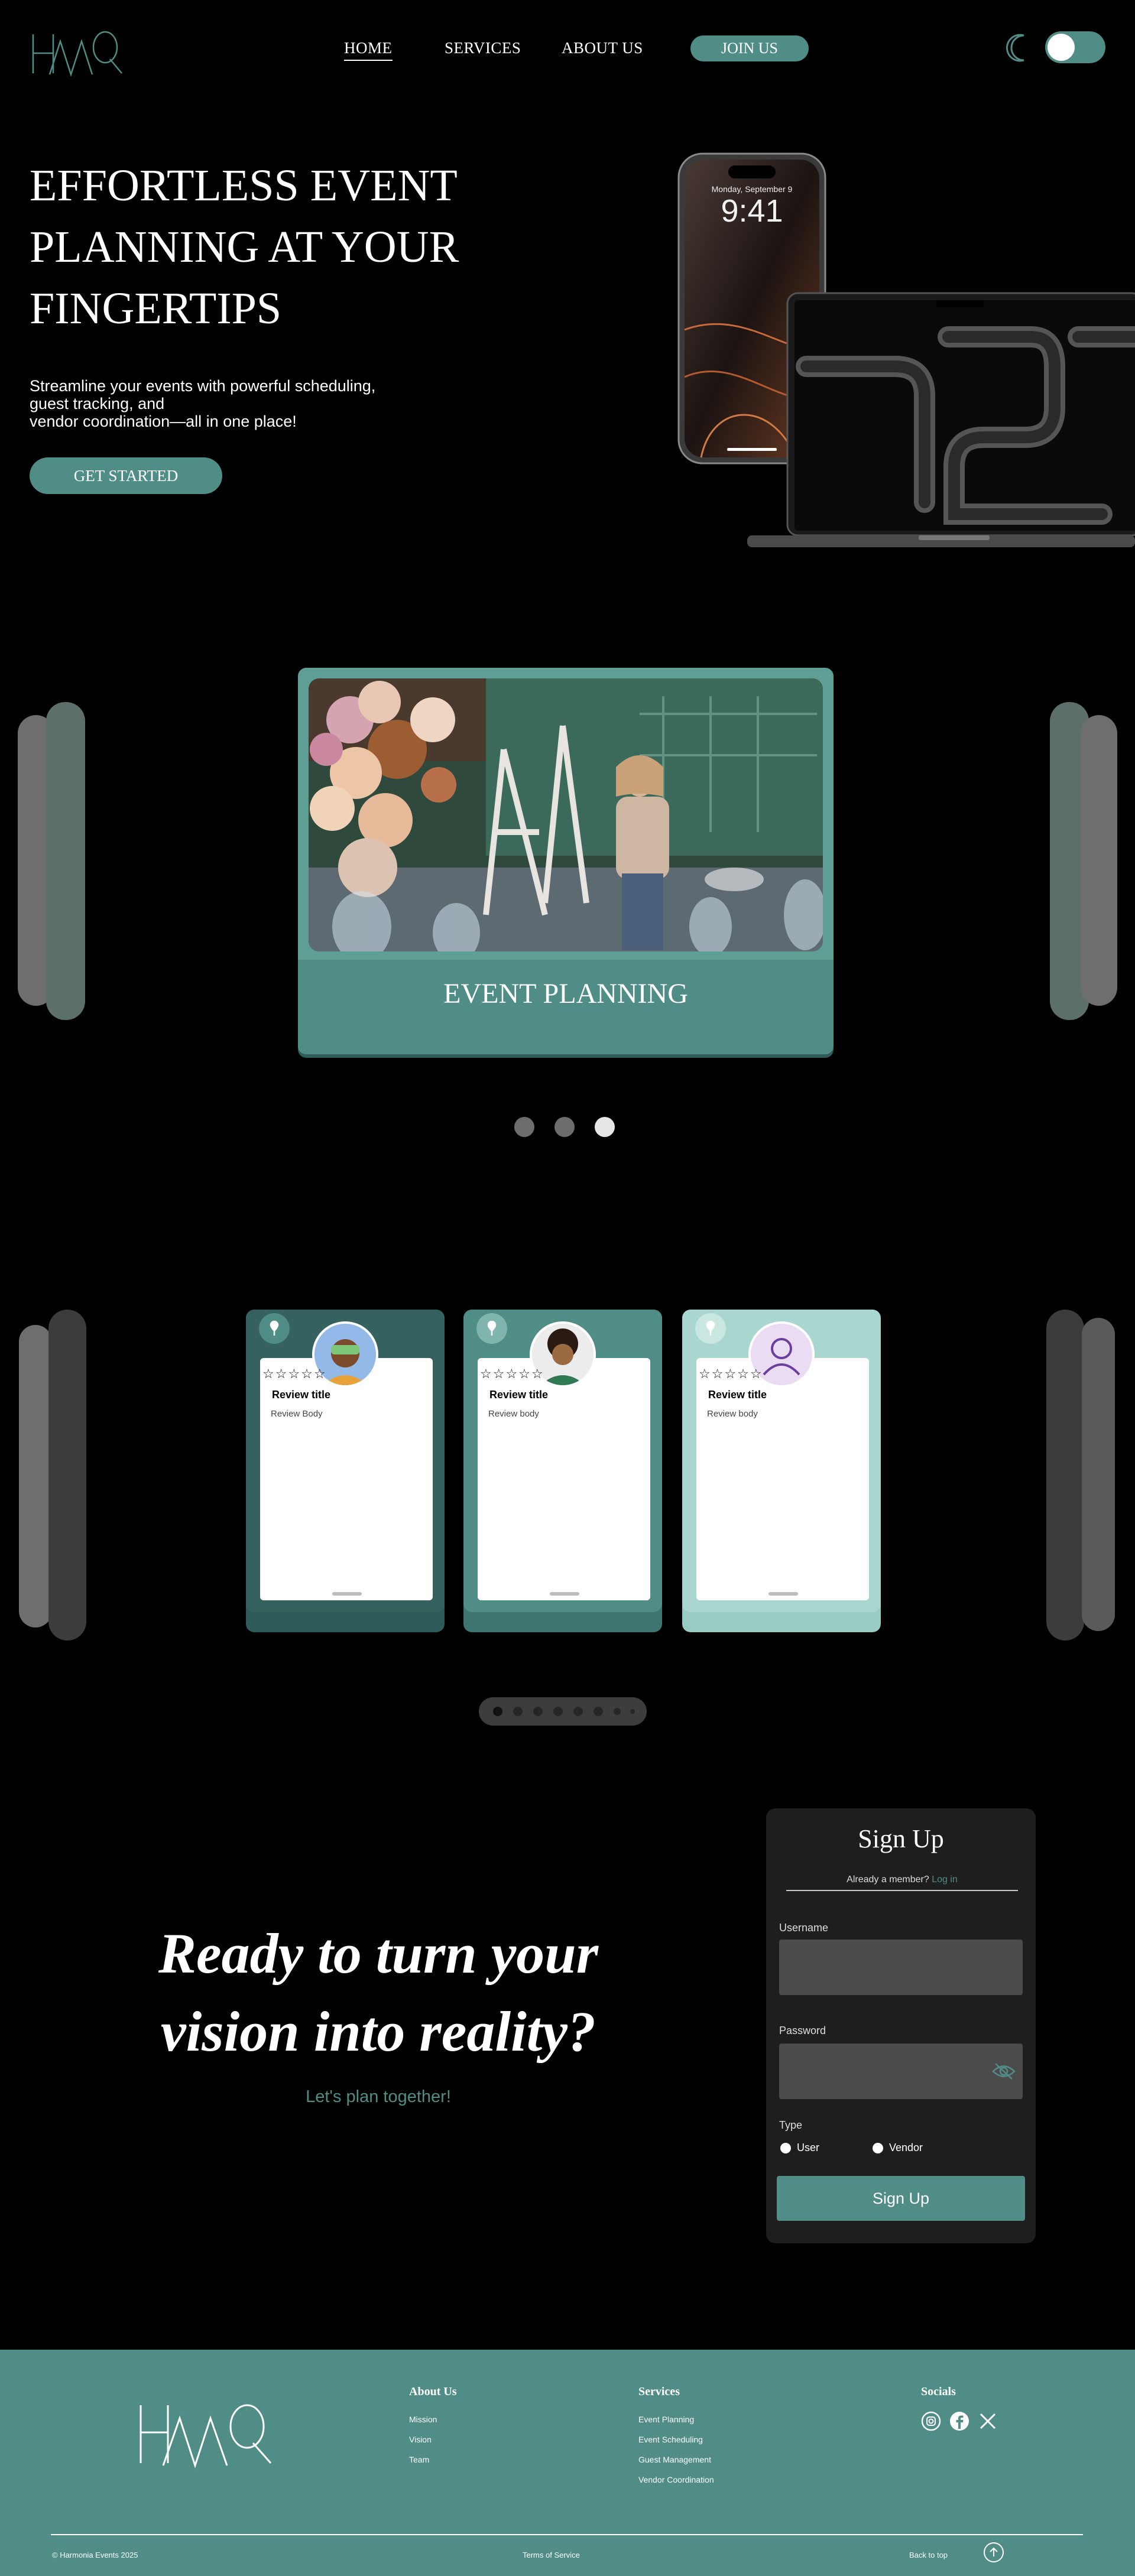  What do you see at coordinates (126, 475) in the screenshot?
I see `get-started-button: GET STARTED` at bounding box center [126, 475].